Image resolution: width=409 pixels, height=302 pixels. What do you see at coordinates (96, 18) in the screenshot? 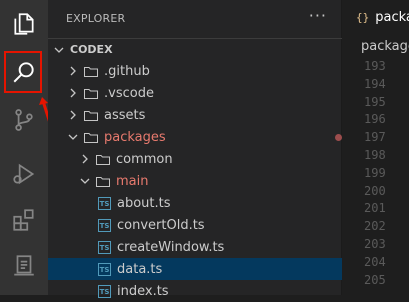
I see `explorer-title: EXPLORER` at bounding box center [96, 18].